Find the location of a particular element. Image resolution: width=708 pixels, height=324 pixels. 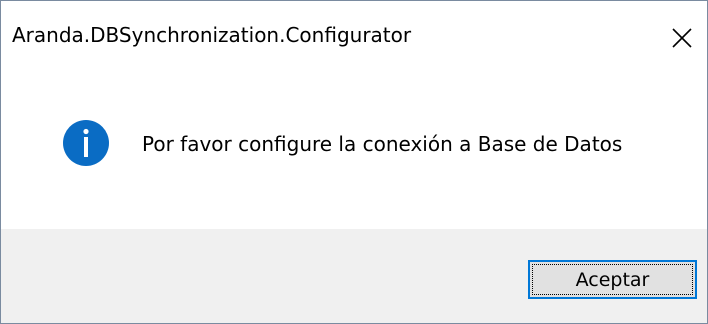

ok-button-label: Aceptar is located at coordinates (612, 279).